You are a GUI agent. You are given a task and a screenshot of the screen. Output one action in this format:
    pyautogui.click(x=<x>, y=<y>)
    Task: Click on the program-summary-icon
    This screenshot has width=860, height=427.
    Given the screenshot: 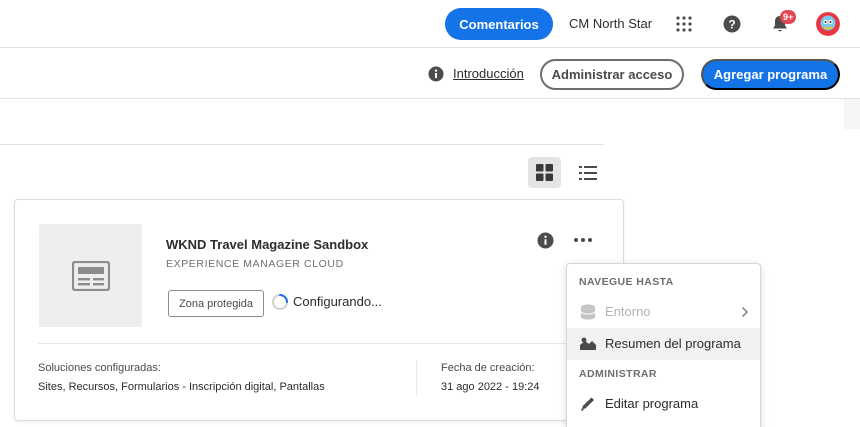 What is the action you would take?
    pyautogui.click(x=588, y=343)
    